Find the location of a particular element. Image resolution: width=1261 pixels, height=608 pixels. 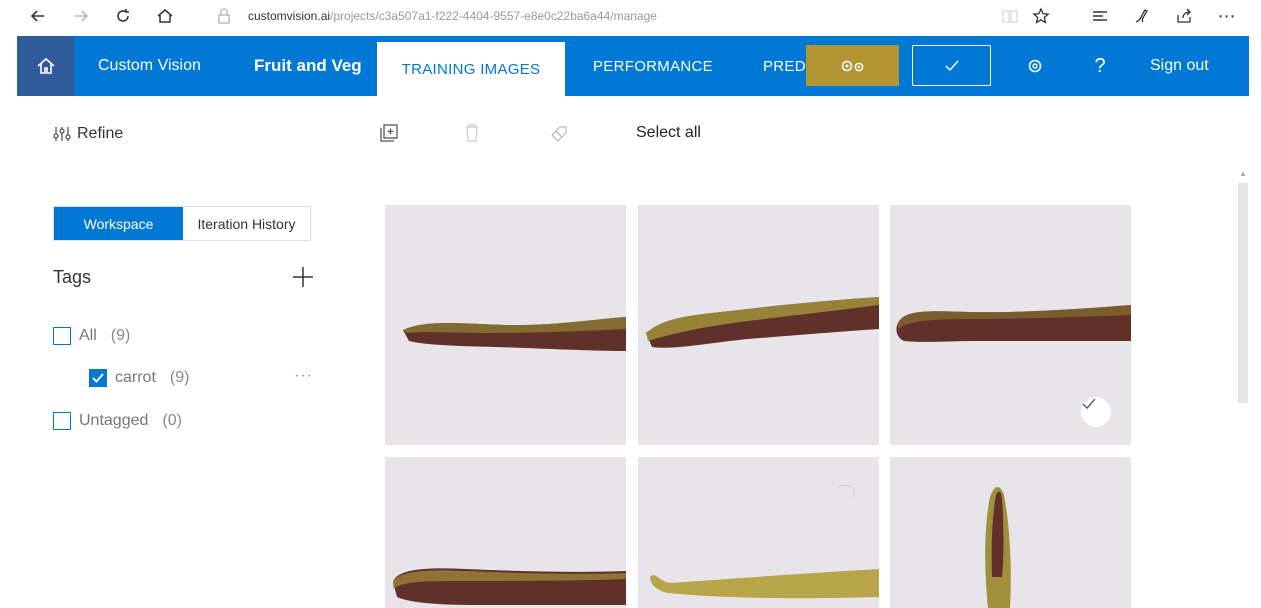

tag-eraser-icon is located at coordinates (559, 133).